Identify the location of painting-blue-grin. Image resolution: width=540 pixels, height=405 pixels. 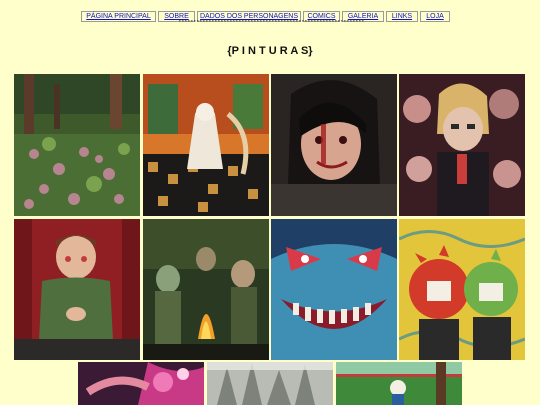
(334, 289).